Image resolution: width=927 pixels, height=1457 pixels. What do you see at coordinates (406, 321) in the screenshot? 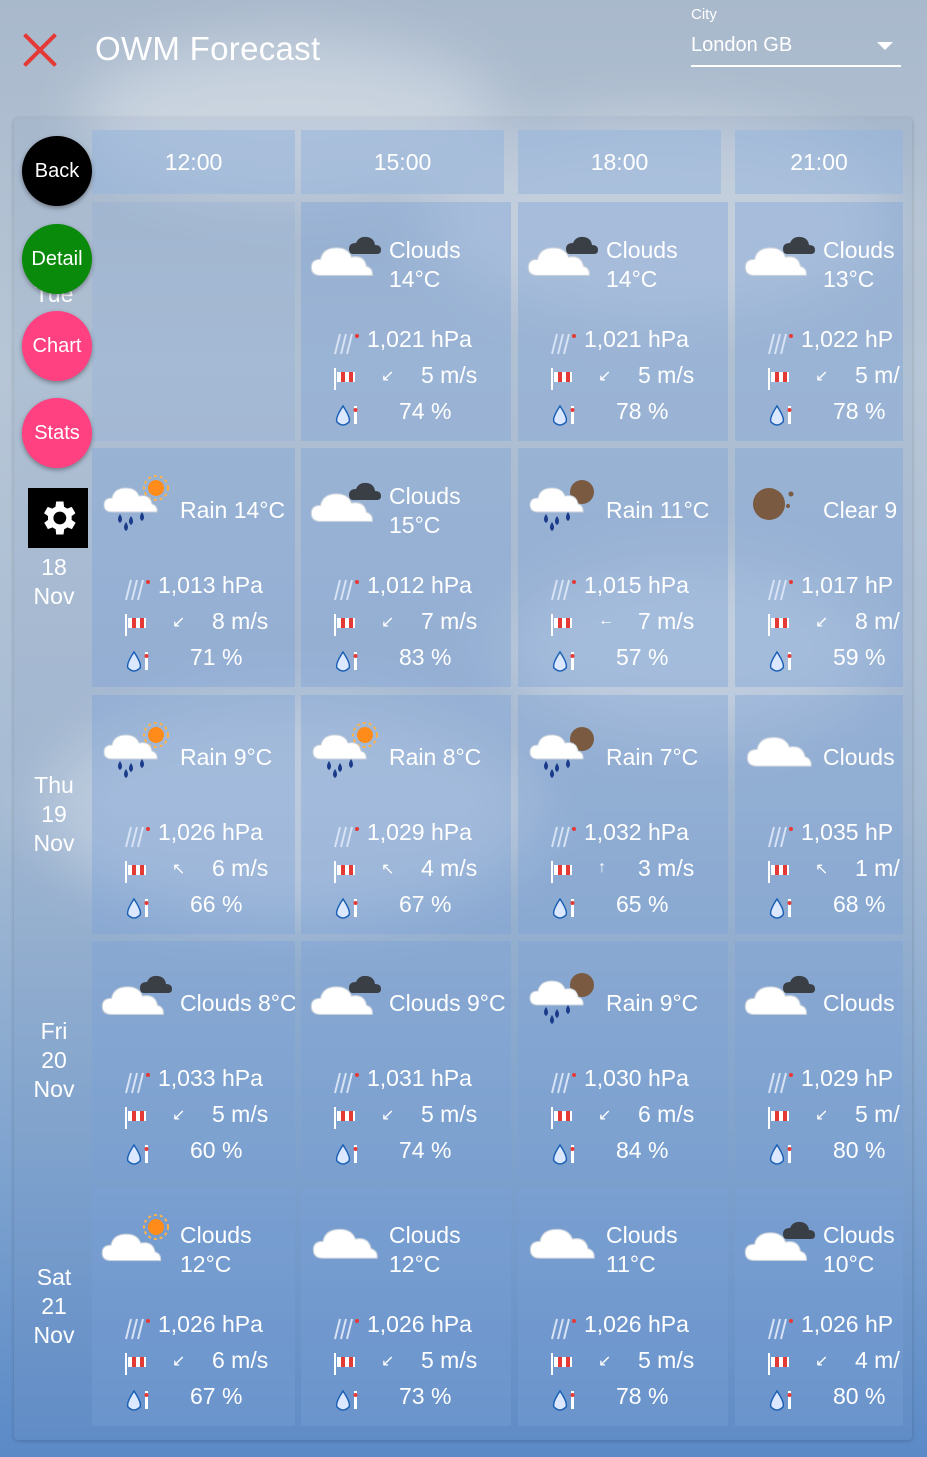
I see `forecast-cell: Clouds 14°C 1,021 hPa ↙ 5 m/s 74 %` at bounding box center [406, 321].